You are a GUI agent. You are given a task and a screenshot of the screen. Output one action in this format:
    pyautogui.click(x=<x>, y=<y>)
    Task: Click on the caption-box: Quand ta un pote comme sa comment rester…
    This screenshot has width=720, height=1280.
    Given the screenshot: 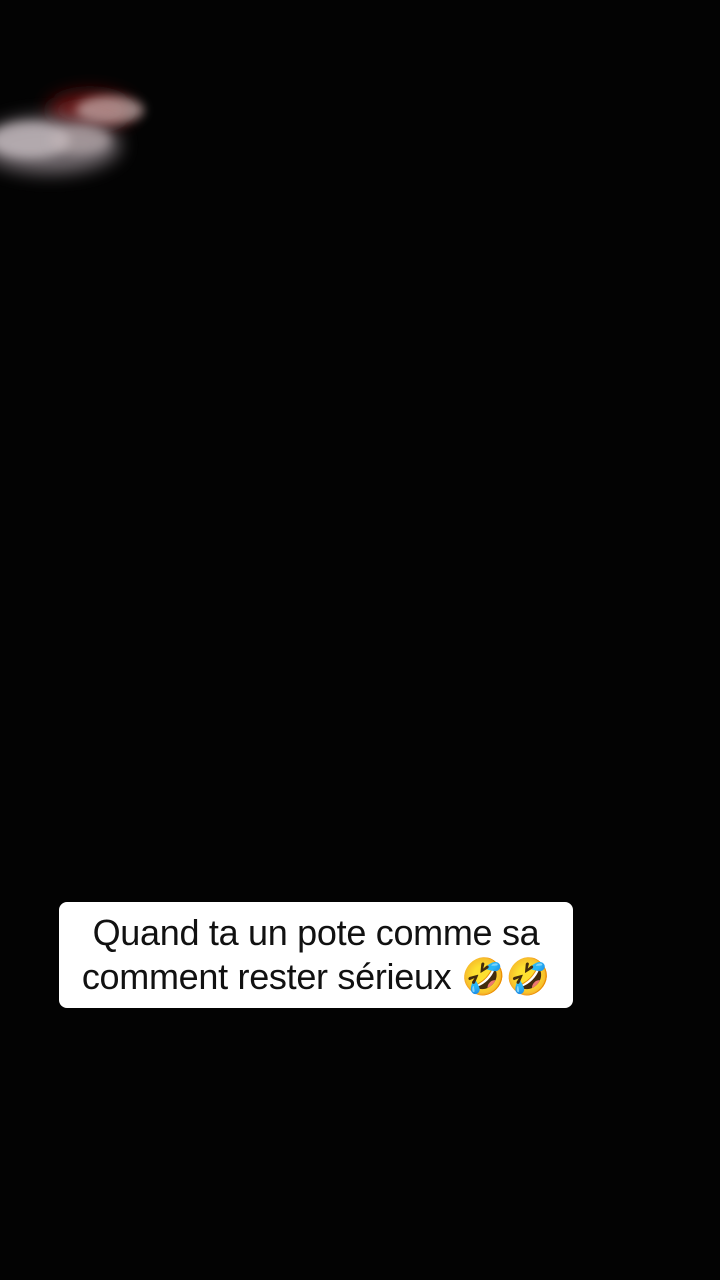 What is the action you would take?
    pyautogui.click(x=316, y=955)
    